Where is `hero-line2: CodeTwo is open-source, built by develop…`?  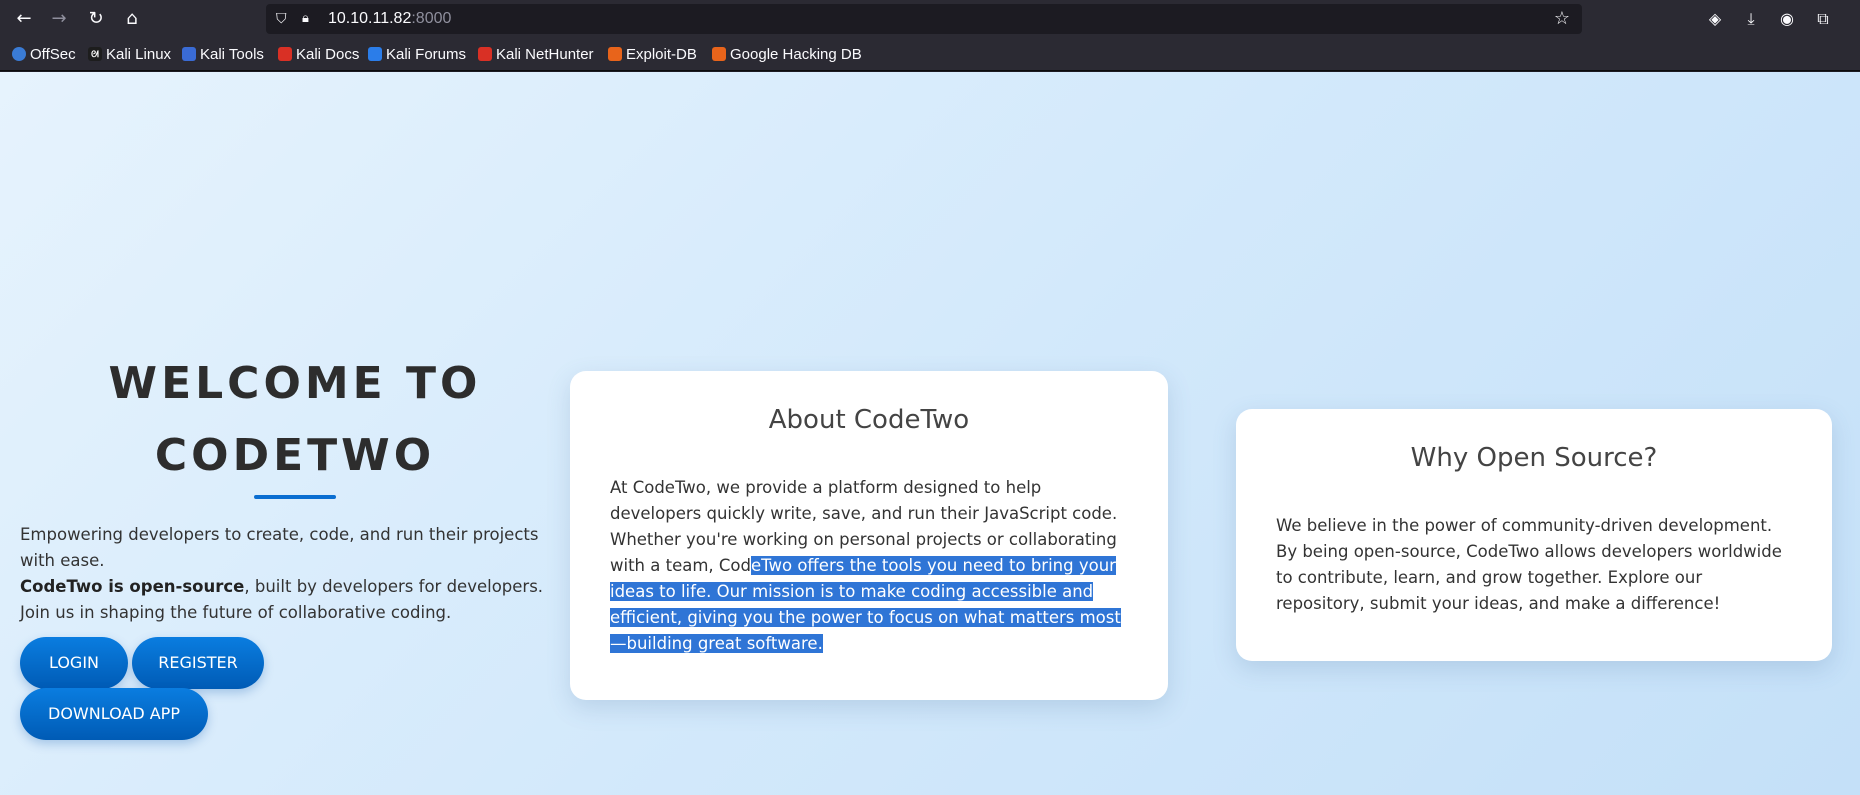
hero-line2: CodeTwo is open-source, built by develop… is located at coordinates (298, 600).